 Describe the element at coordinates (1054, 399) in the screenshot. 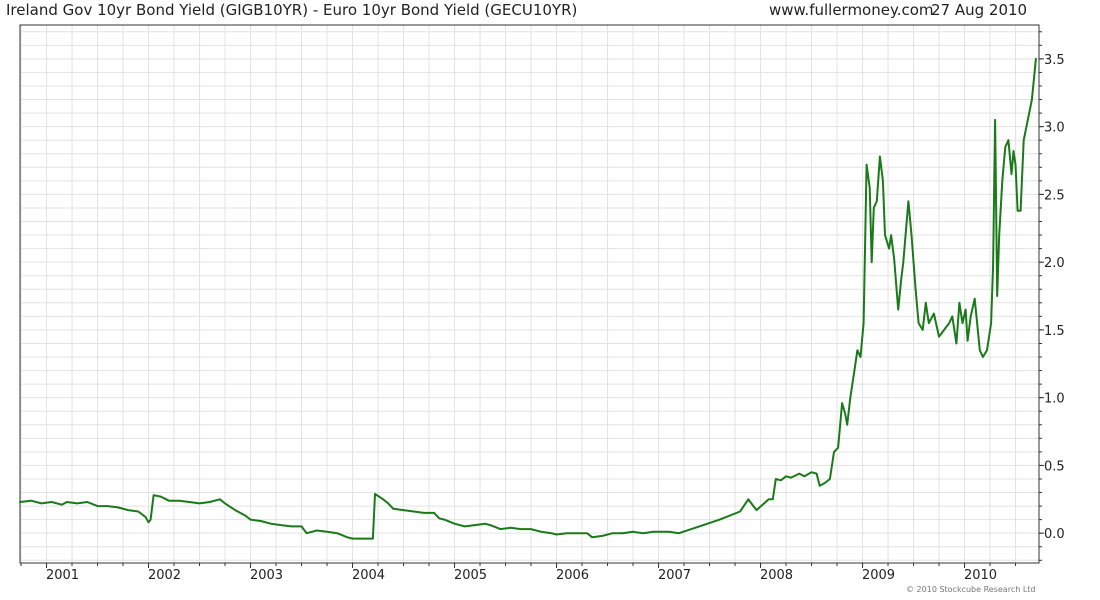

I see `y-tick-label: 1.0` at that location.